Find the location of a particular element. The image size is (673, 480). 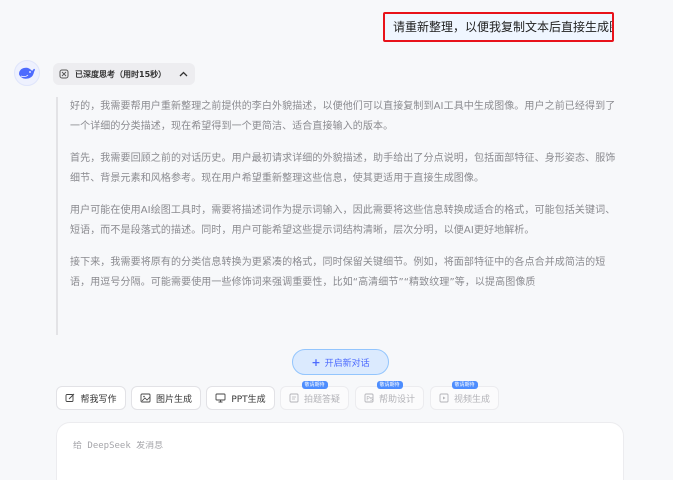

tool-writing-button: 帮我写作 is located at coordinates (91, 398).